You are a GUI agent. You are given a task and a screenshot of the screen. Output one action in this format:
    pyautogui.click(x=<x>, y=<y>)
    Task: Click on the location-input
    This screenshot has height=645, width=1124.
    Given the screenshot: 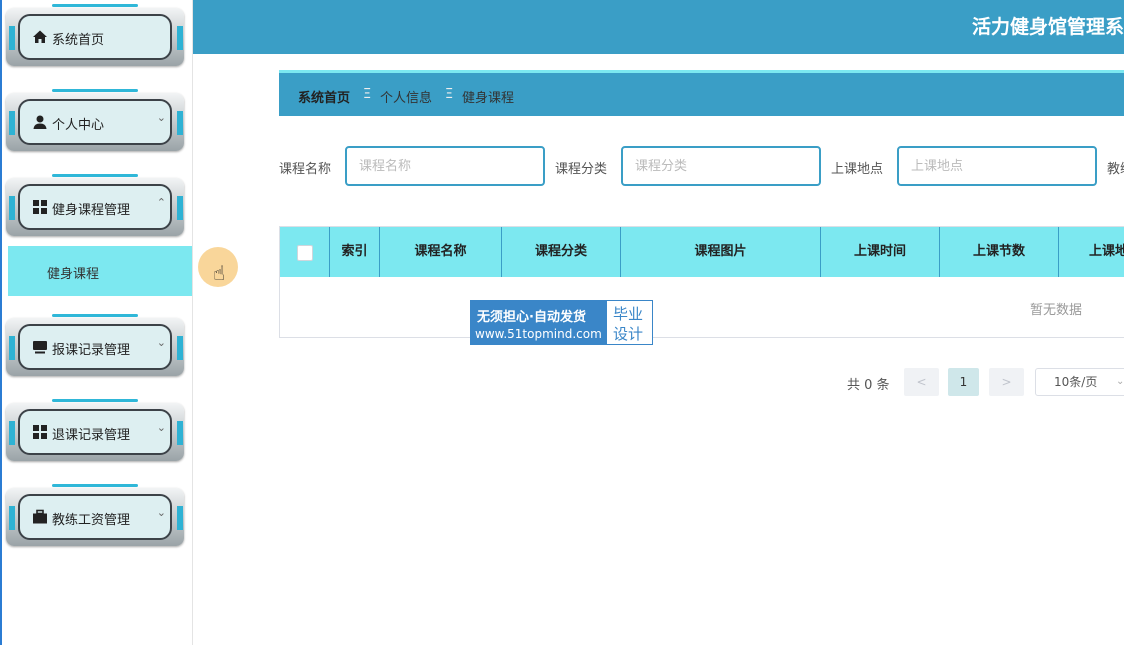 What is the action you would take?
    pyautogui.click(x=997, y=166)
    